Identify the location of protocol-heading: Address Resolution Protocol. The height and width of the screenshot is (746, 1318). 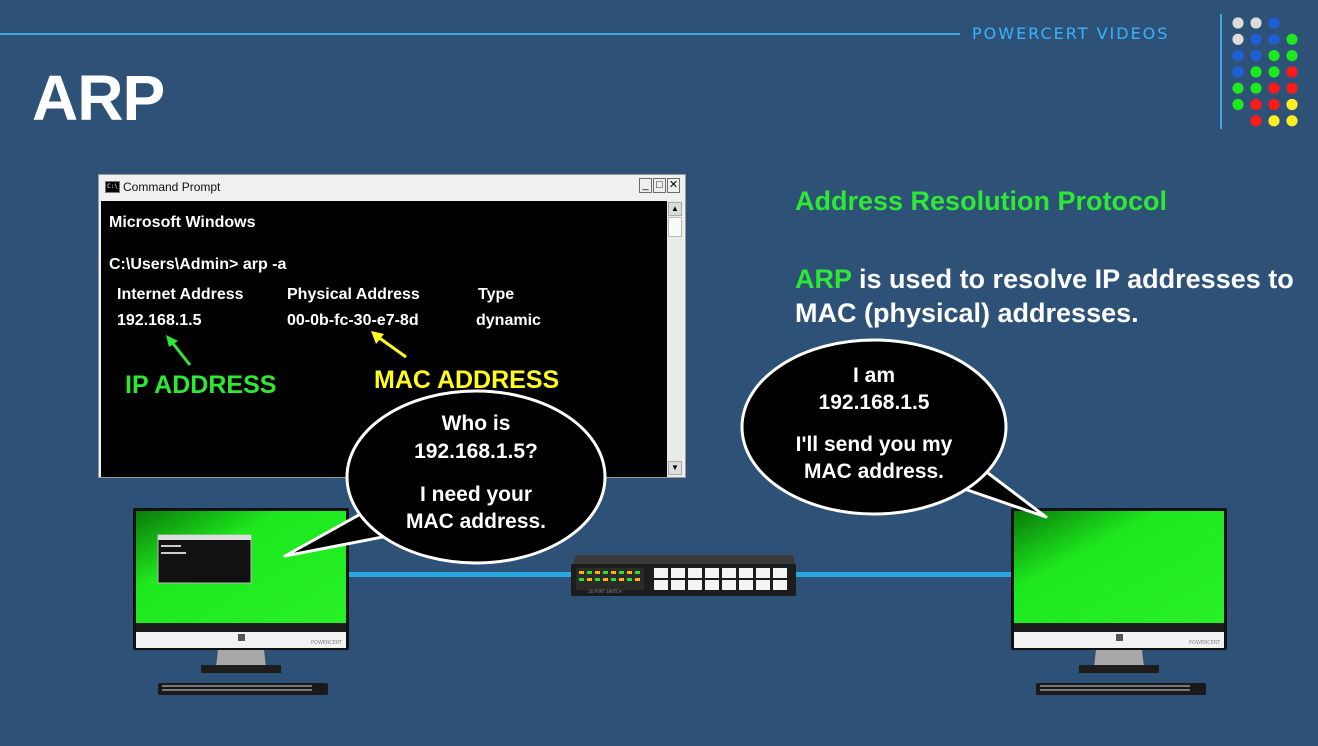
(981, 201).